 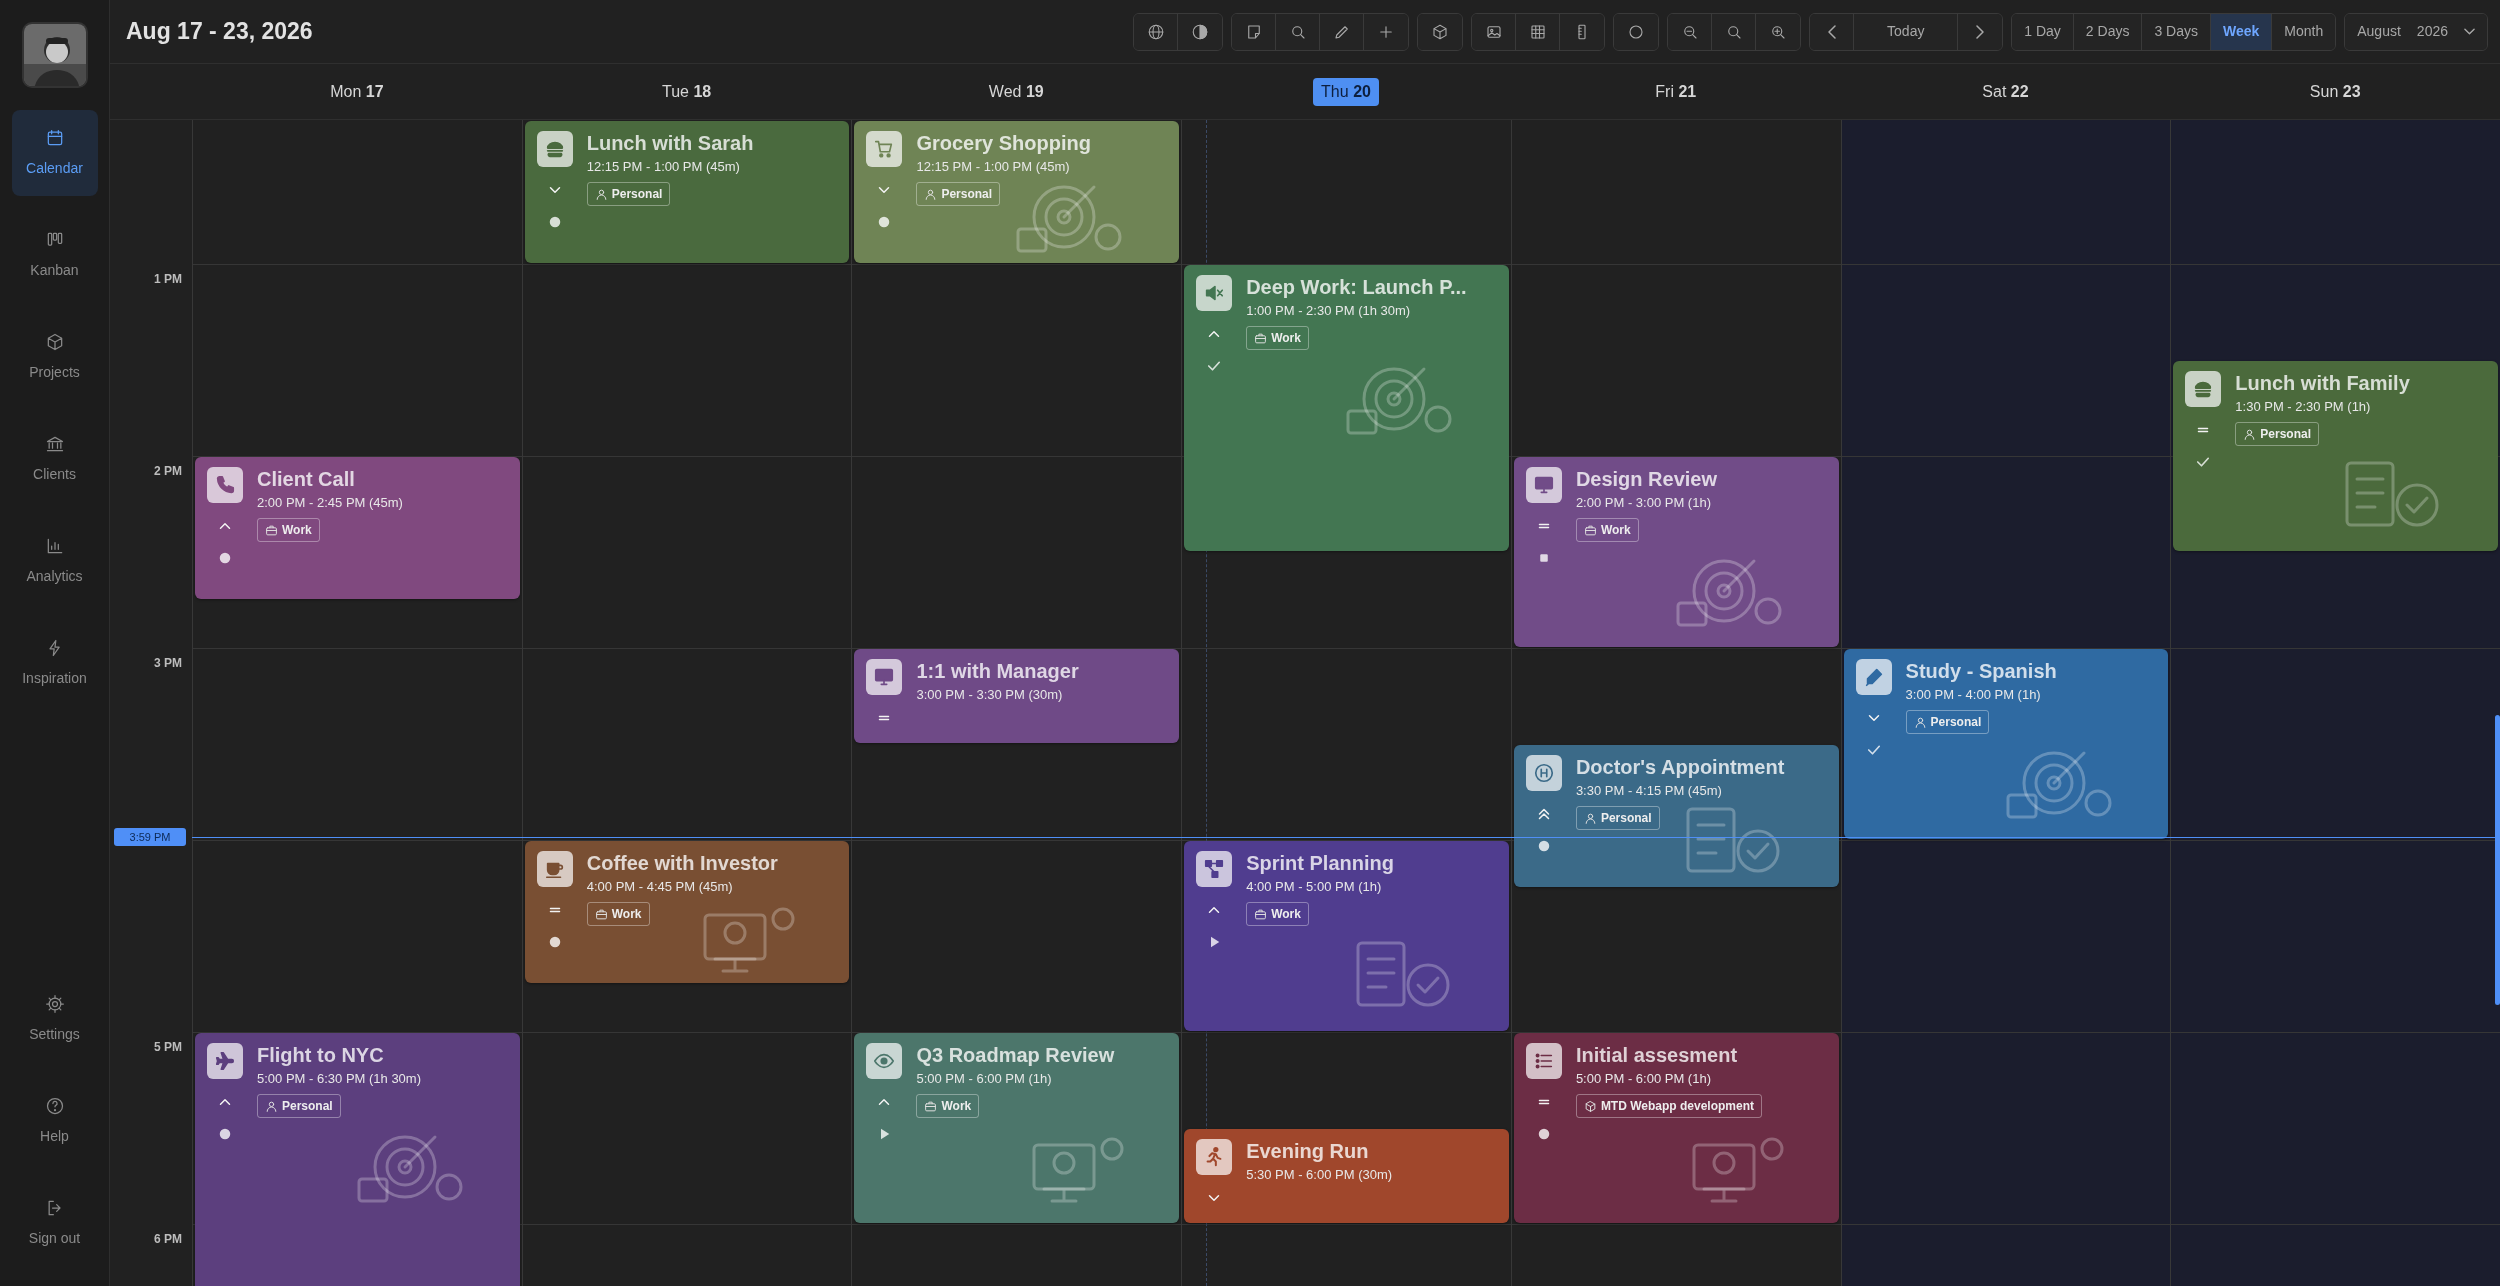 I want to click on nav-item: Help, so click(x=54, y=1121).